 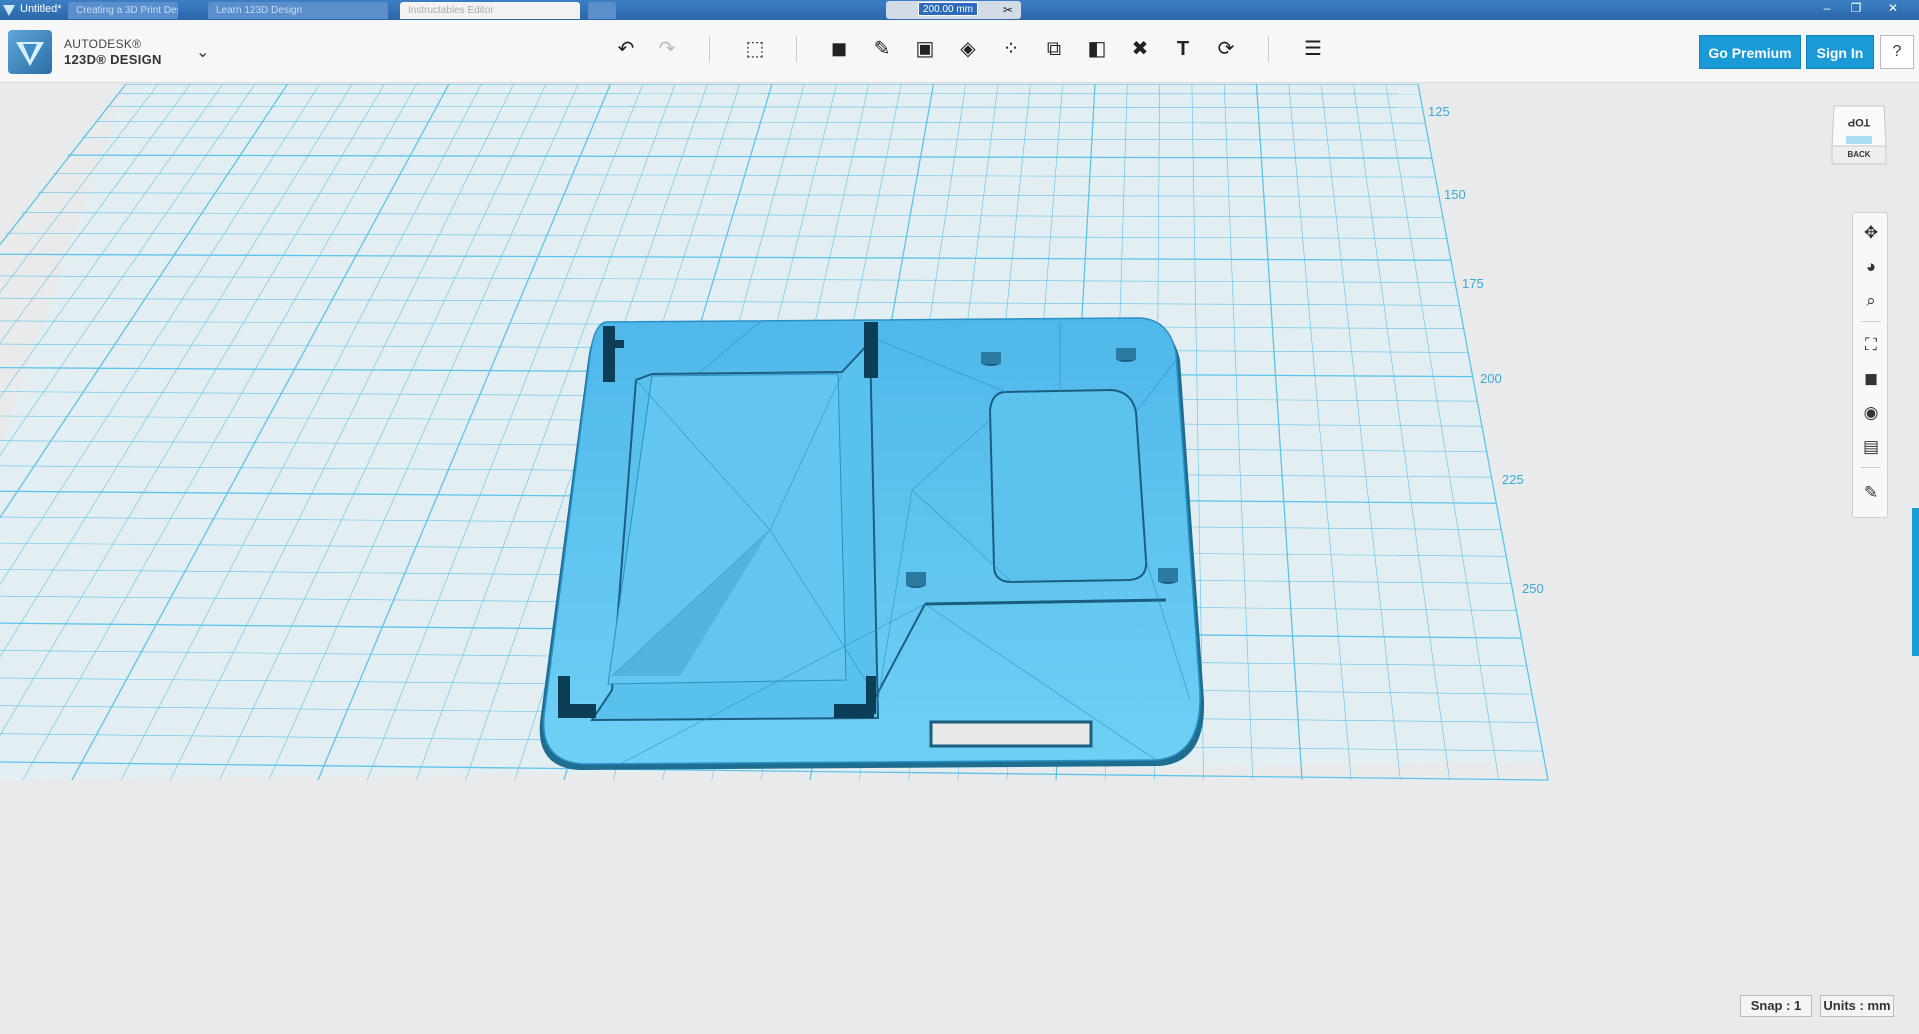 I want to click on minimize-button: –, so click(x=1827, y=9).